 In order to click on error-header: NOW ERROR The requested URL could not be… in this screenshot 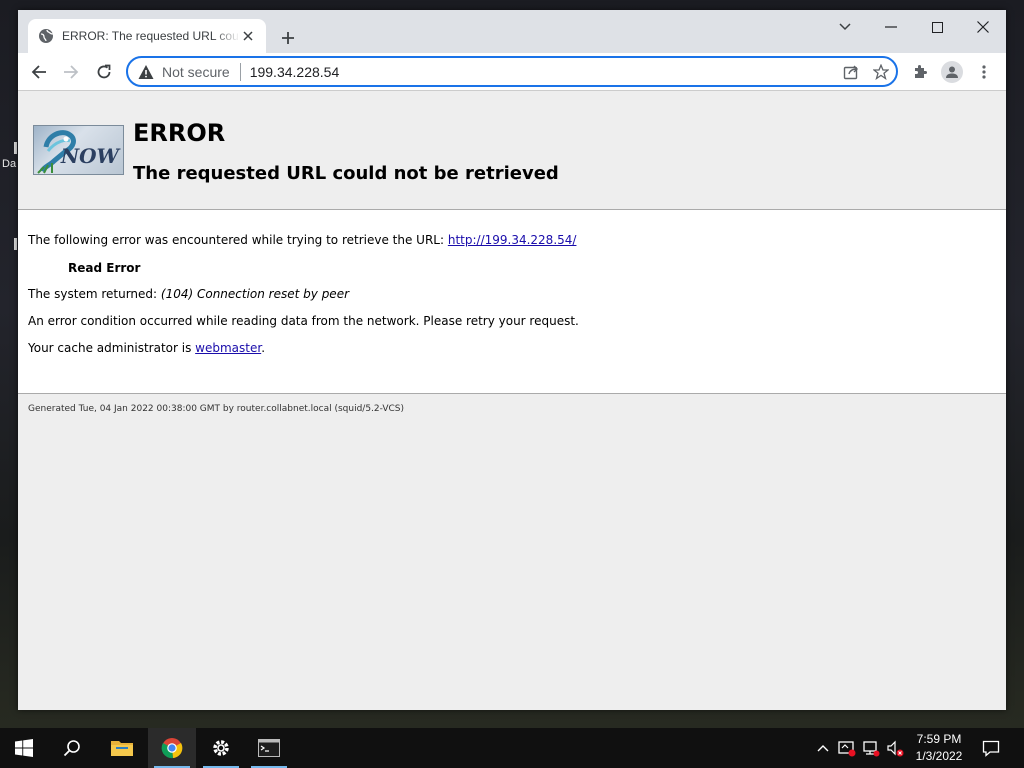, I will do `click(512, 150)`.